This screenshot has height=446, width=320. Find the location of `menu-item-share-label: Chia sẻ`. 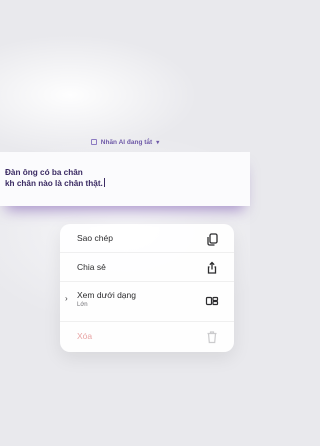

menu-item-share-label: Chia sẻ is located at coordinates (91, 267).